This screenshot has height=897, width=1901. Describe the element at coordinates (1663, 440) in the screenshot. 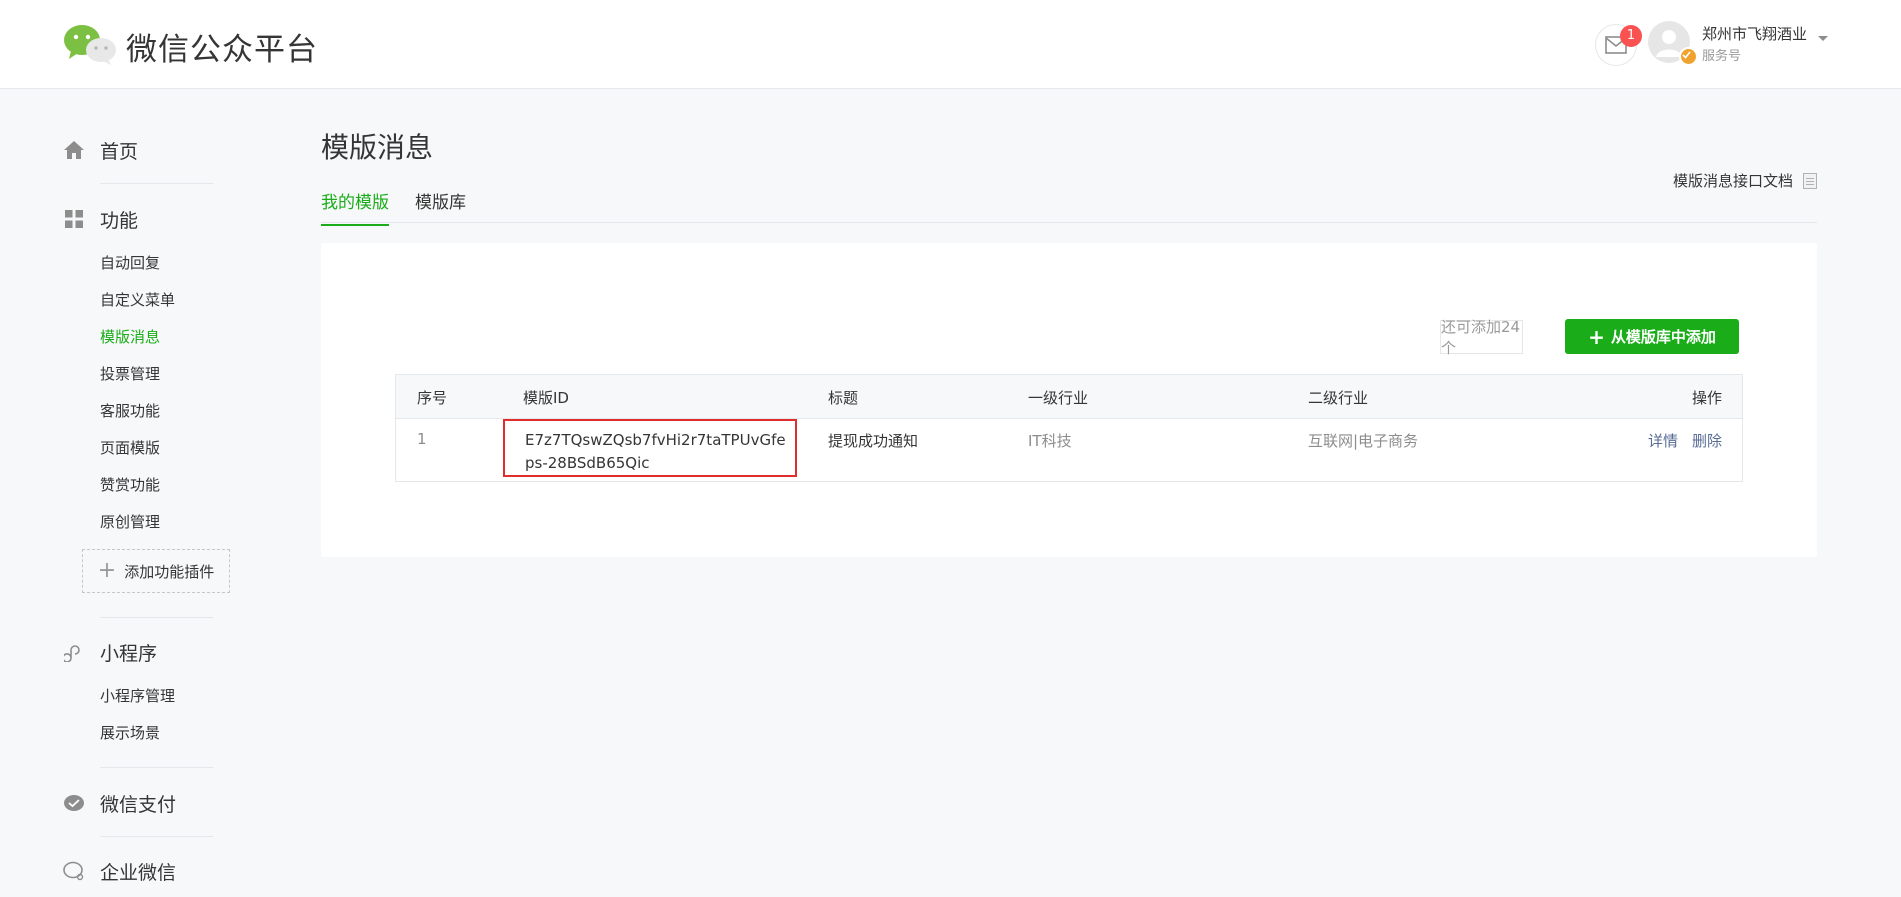

I see `detail-link: 详情` at that location.